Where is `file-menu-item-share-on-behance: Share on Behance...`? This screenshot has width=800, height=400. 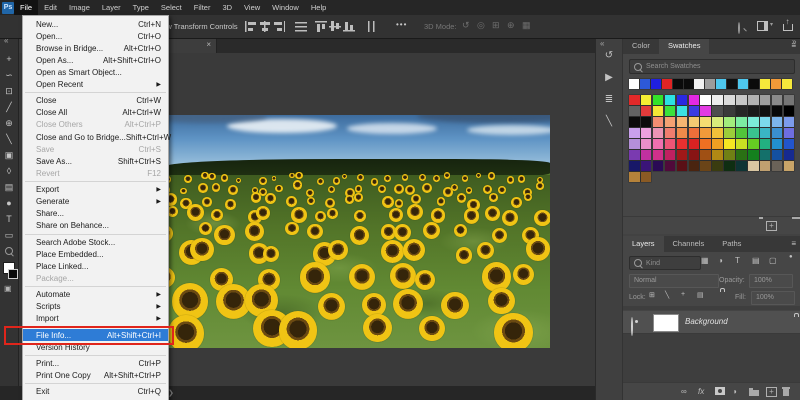 file-menu-item-share-on-behance: Share on Behance... is located at coordinates (95, 226).